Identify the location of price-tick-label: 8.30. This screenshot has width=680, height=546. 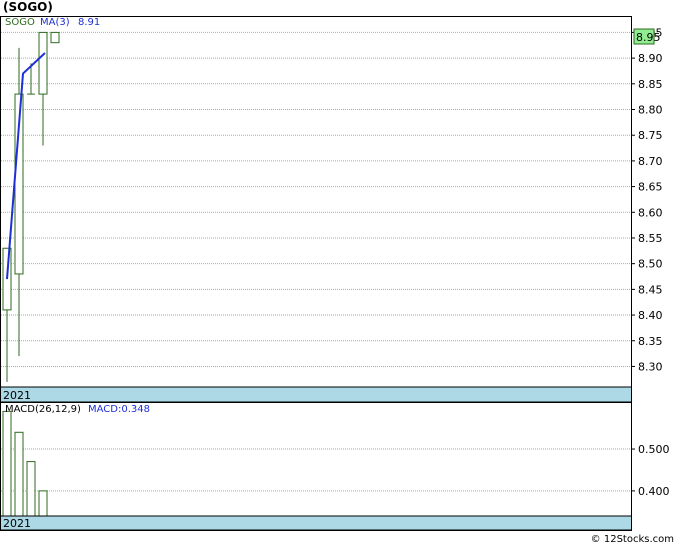
(650, 366).